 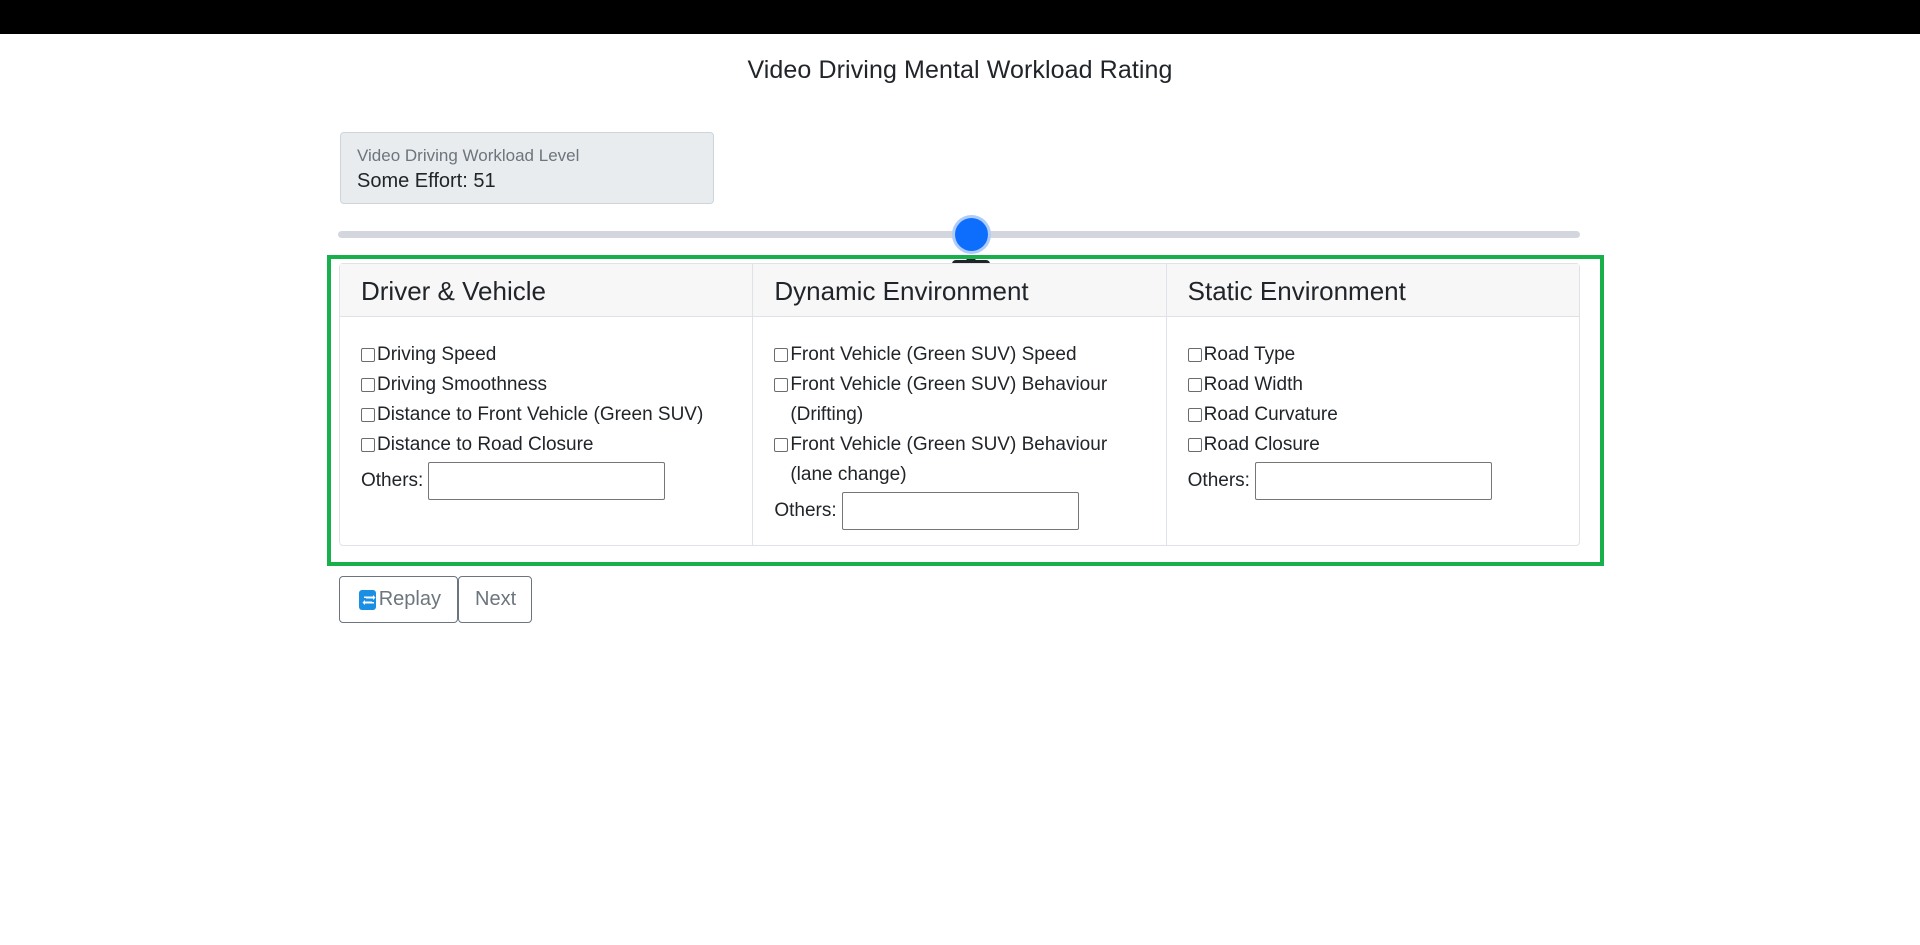 I want to click on others-input-static-environment, so click(x=1373, y=481).